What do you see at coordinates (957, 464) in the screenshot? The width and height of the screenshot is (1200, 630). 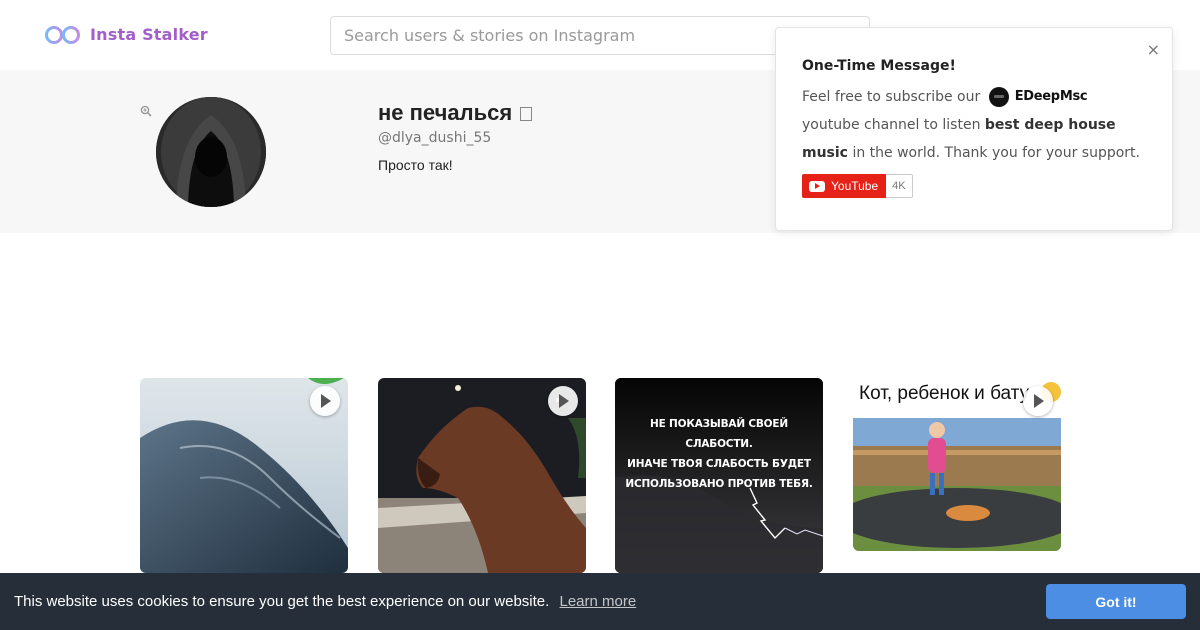 I see `post-tile-4: Кот, ребенок и бату` at bounding box center [957, 464].